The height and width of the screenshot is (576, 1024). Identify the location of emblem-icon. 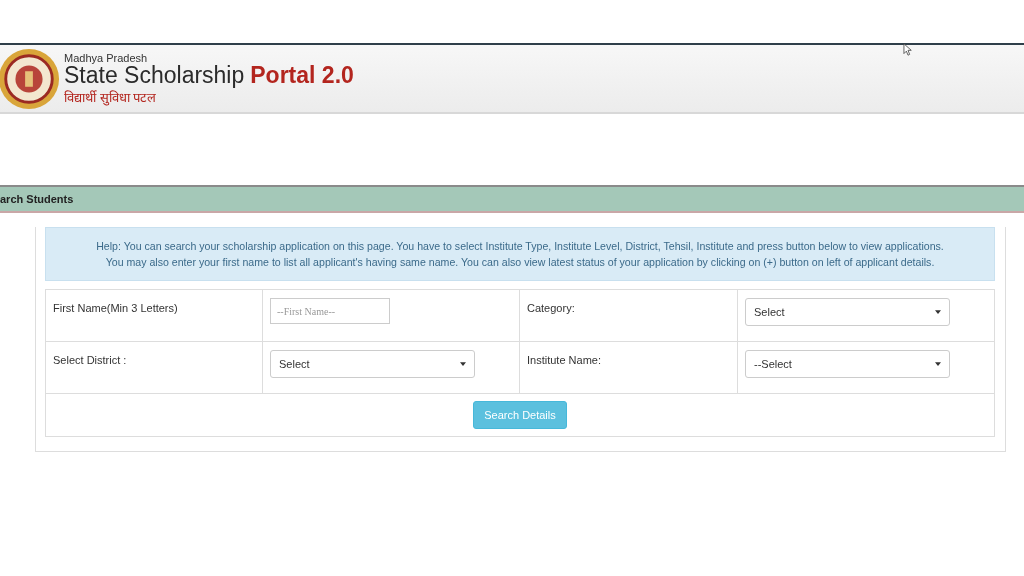
(30, 78).